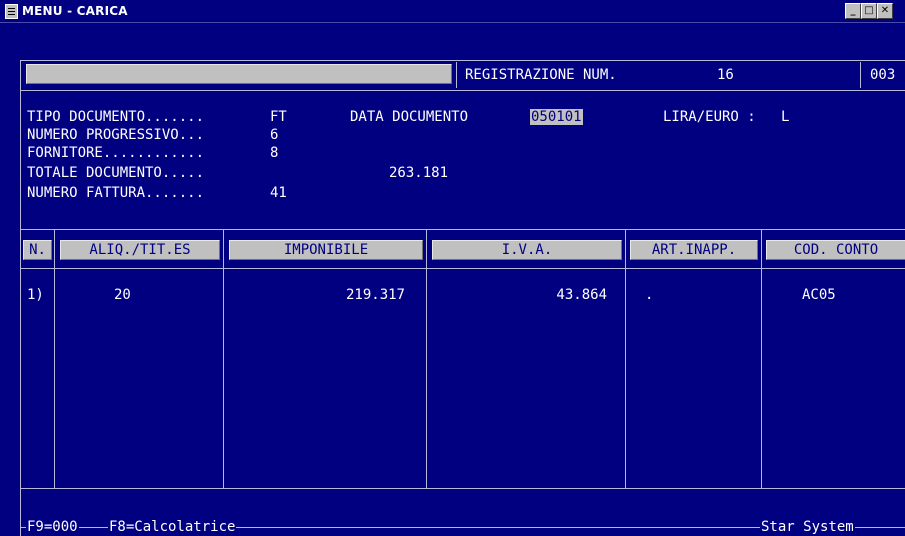 The width and height of the screenshot is (905, 536). I want to click on registration-label: REGISTRAZIONE NUM., so click(541, 75).